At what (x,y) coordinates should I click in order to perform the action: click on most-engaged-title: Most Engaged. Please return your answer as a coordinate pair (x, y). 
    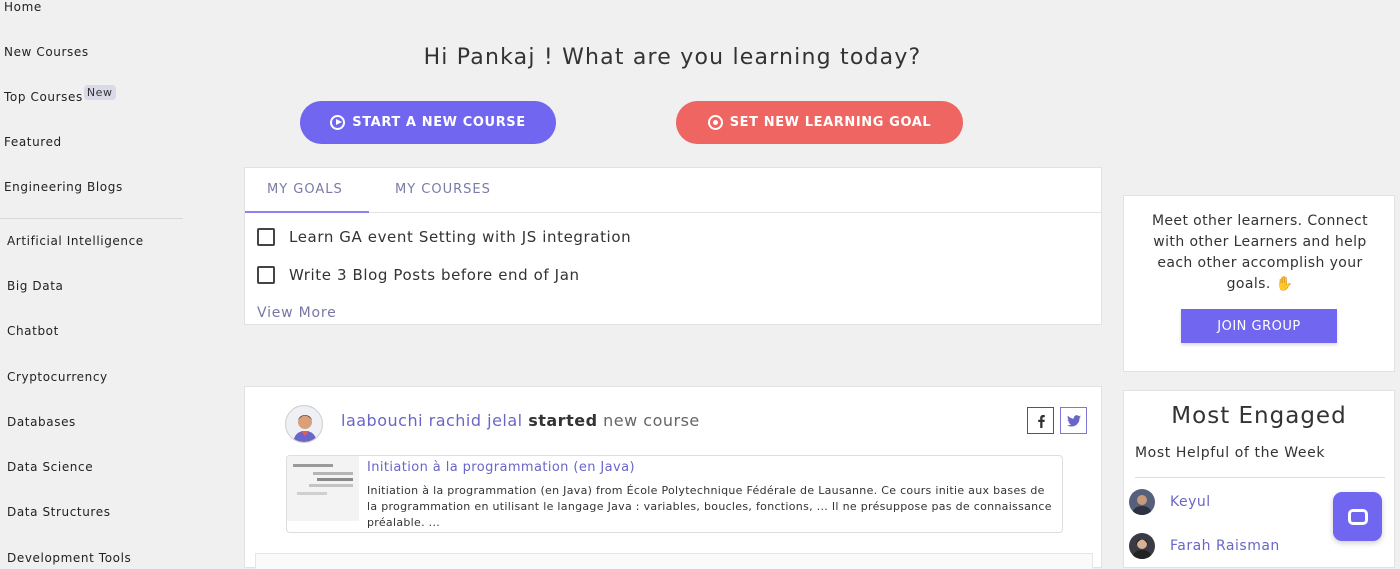
    Looking at the image, I should click on (1259, 416).